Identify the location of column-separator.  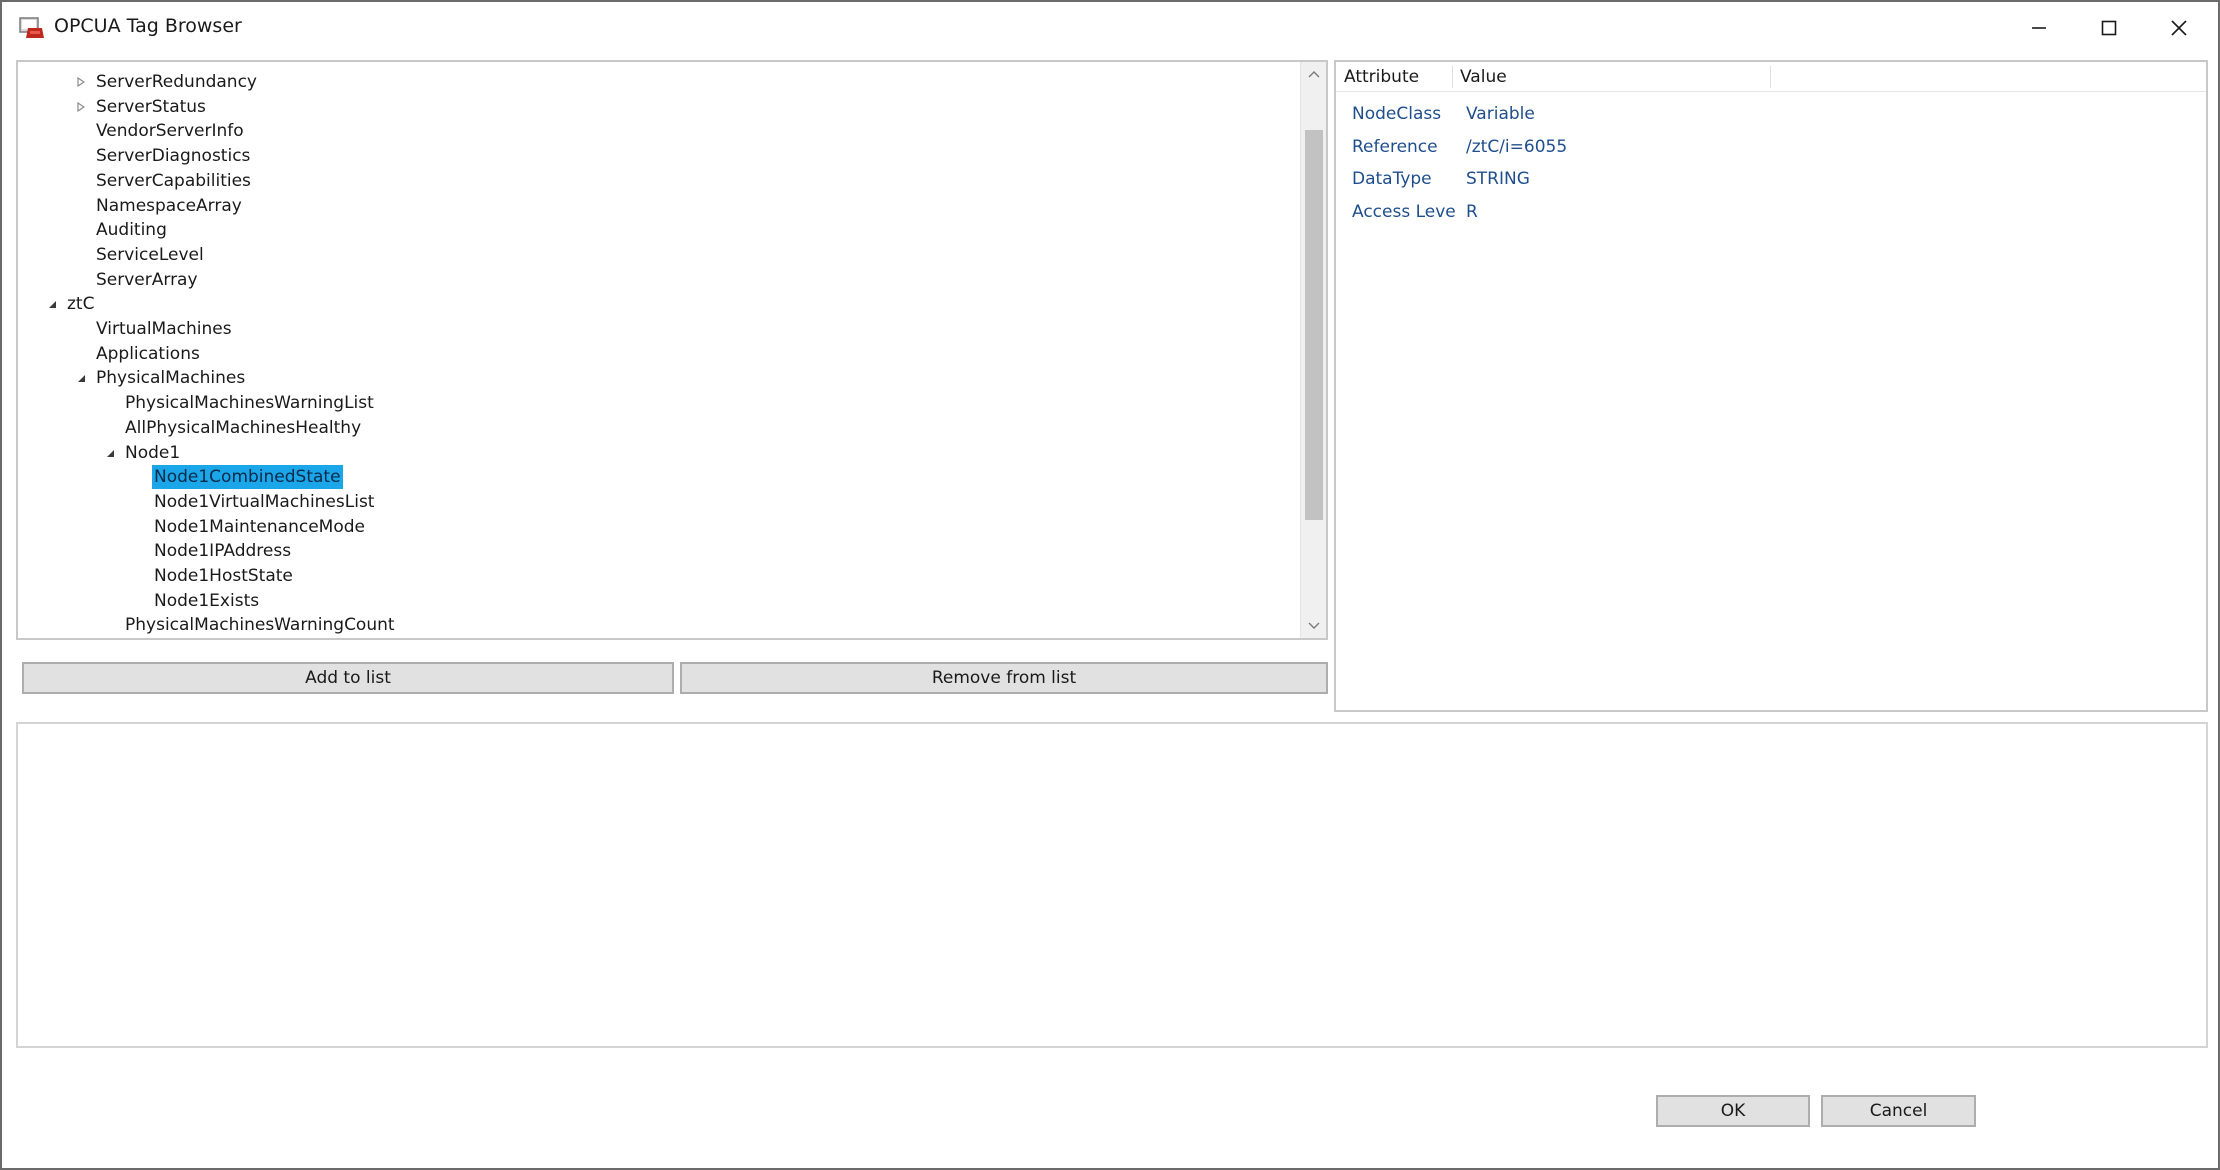
(1770, 77).